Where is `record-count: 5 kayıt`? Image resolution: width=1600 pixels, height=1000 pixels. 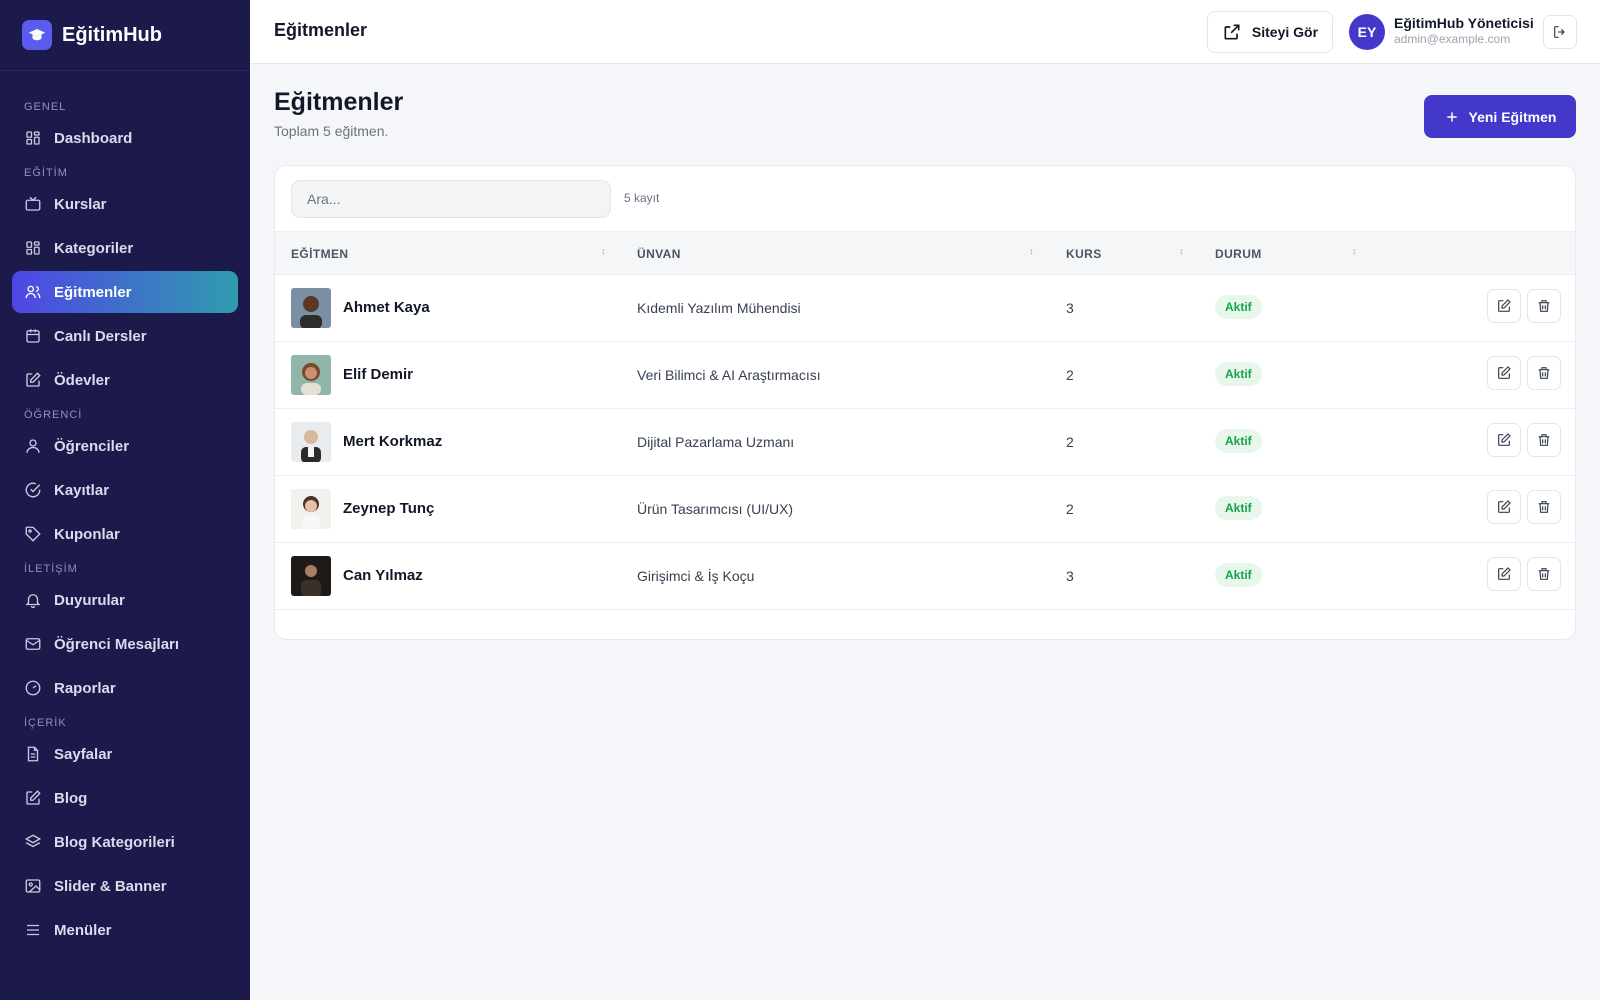 record-count: 5 kayıt is located at coordinates (642, 198).